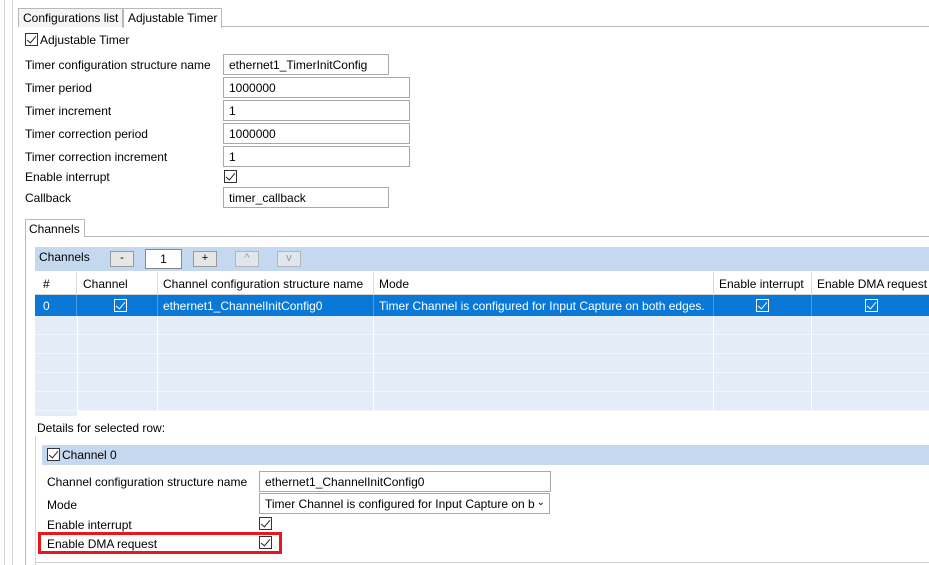 The image size is (929, 565). I want to click on cell-struct-name: ethernet1_ChannelInitConfig0, so click(265, 305).